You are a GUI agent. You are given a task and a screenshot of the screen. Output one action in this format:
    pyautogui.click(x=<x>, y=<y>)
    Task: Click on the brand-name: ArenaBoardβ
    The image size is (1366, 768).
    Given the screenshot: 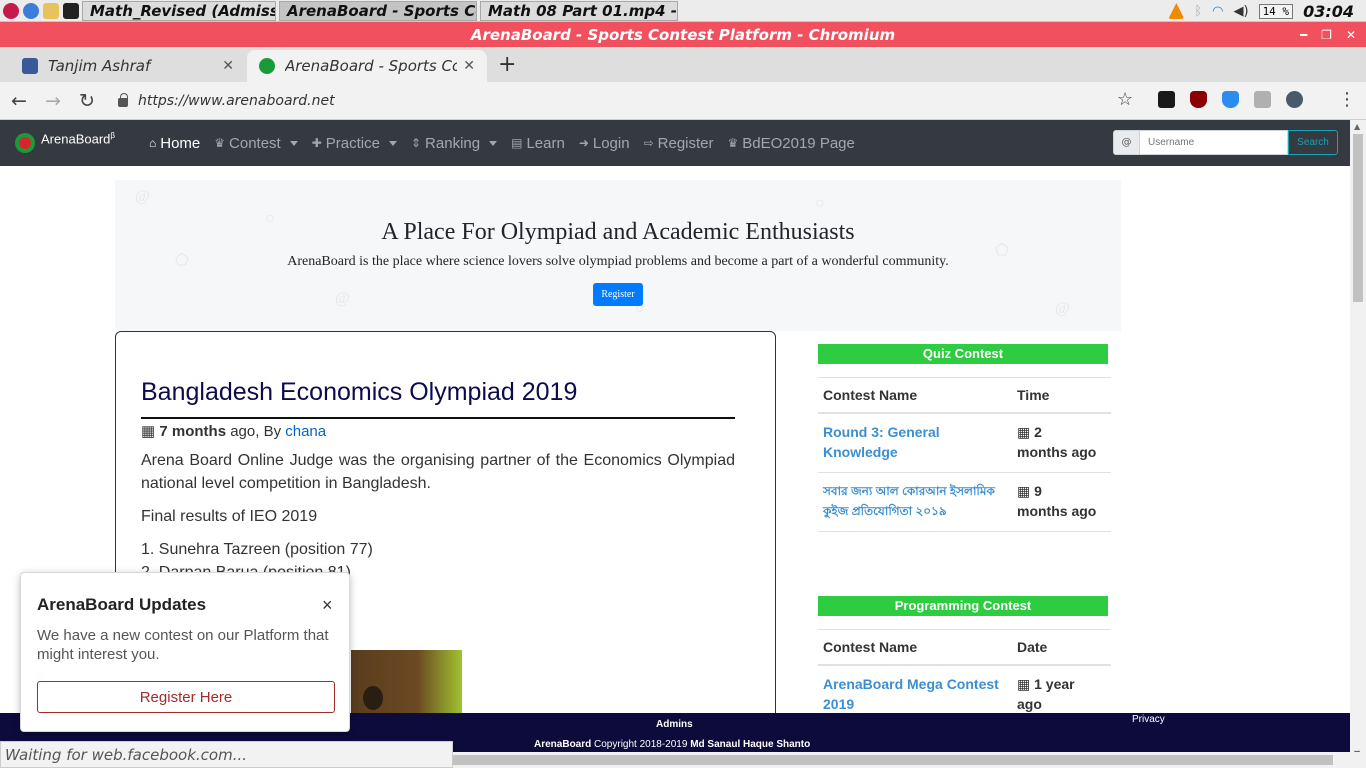 What is the action you would take?
    pyautogui.click(x=78, y=138)
    